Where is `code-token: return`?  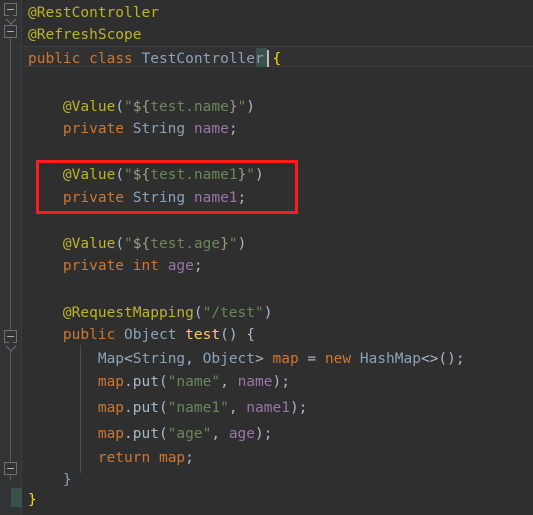
code-token: return is located at coordinates (124, 458).